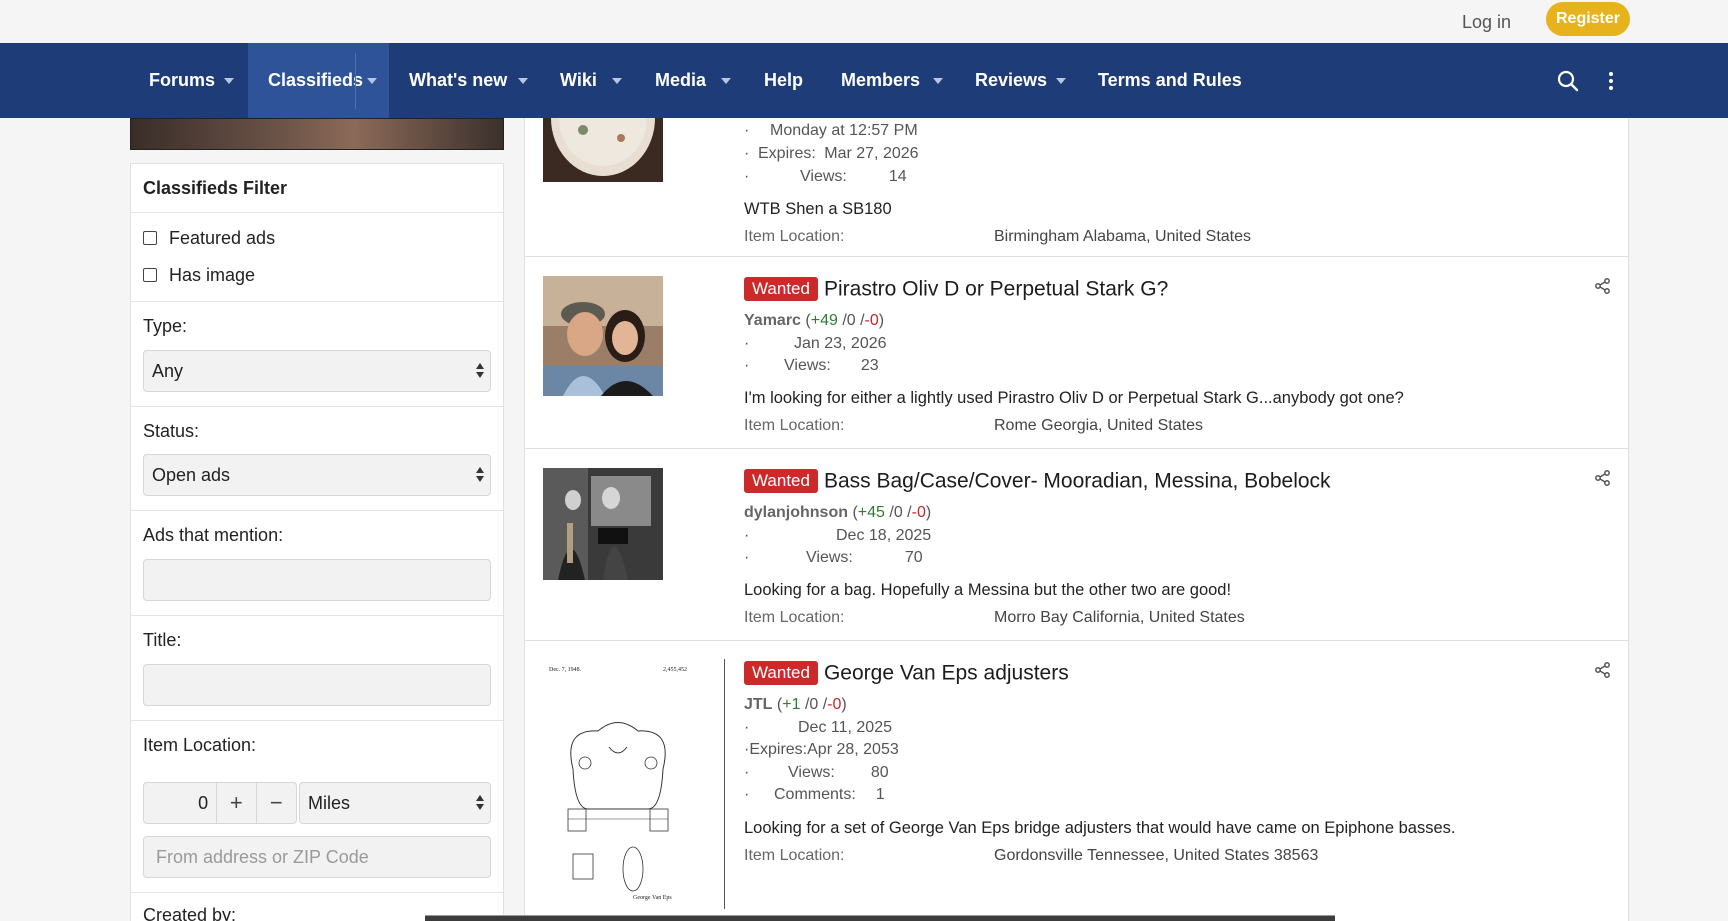  Describe the element at coordinates (182, 80) in the screenshot. I see `nav-forums: Forums` at that location.